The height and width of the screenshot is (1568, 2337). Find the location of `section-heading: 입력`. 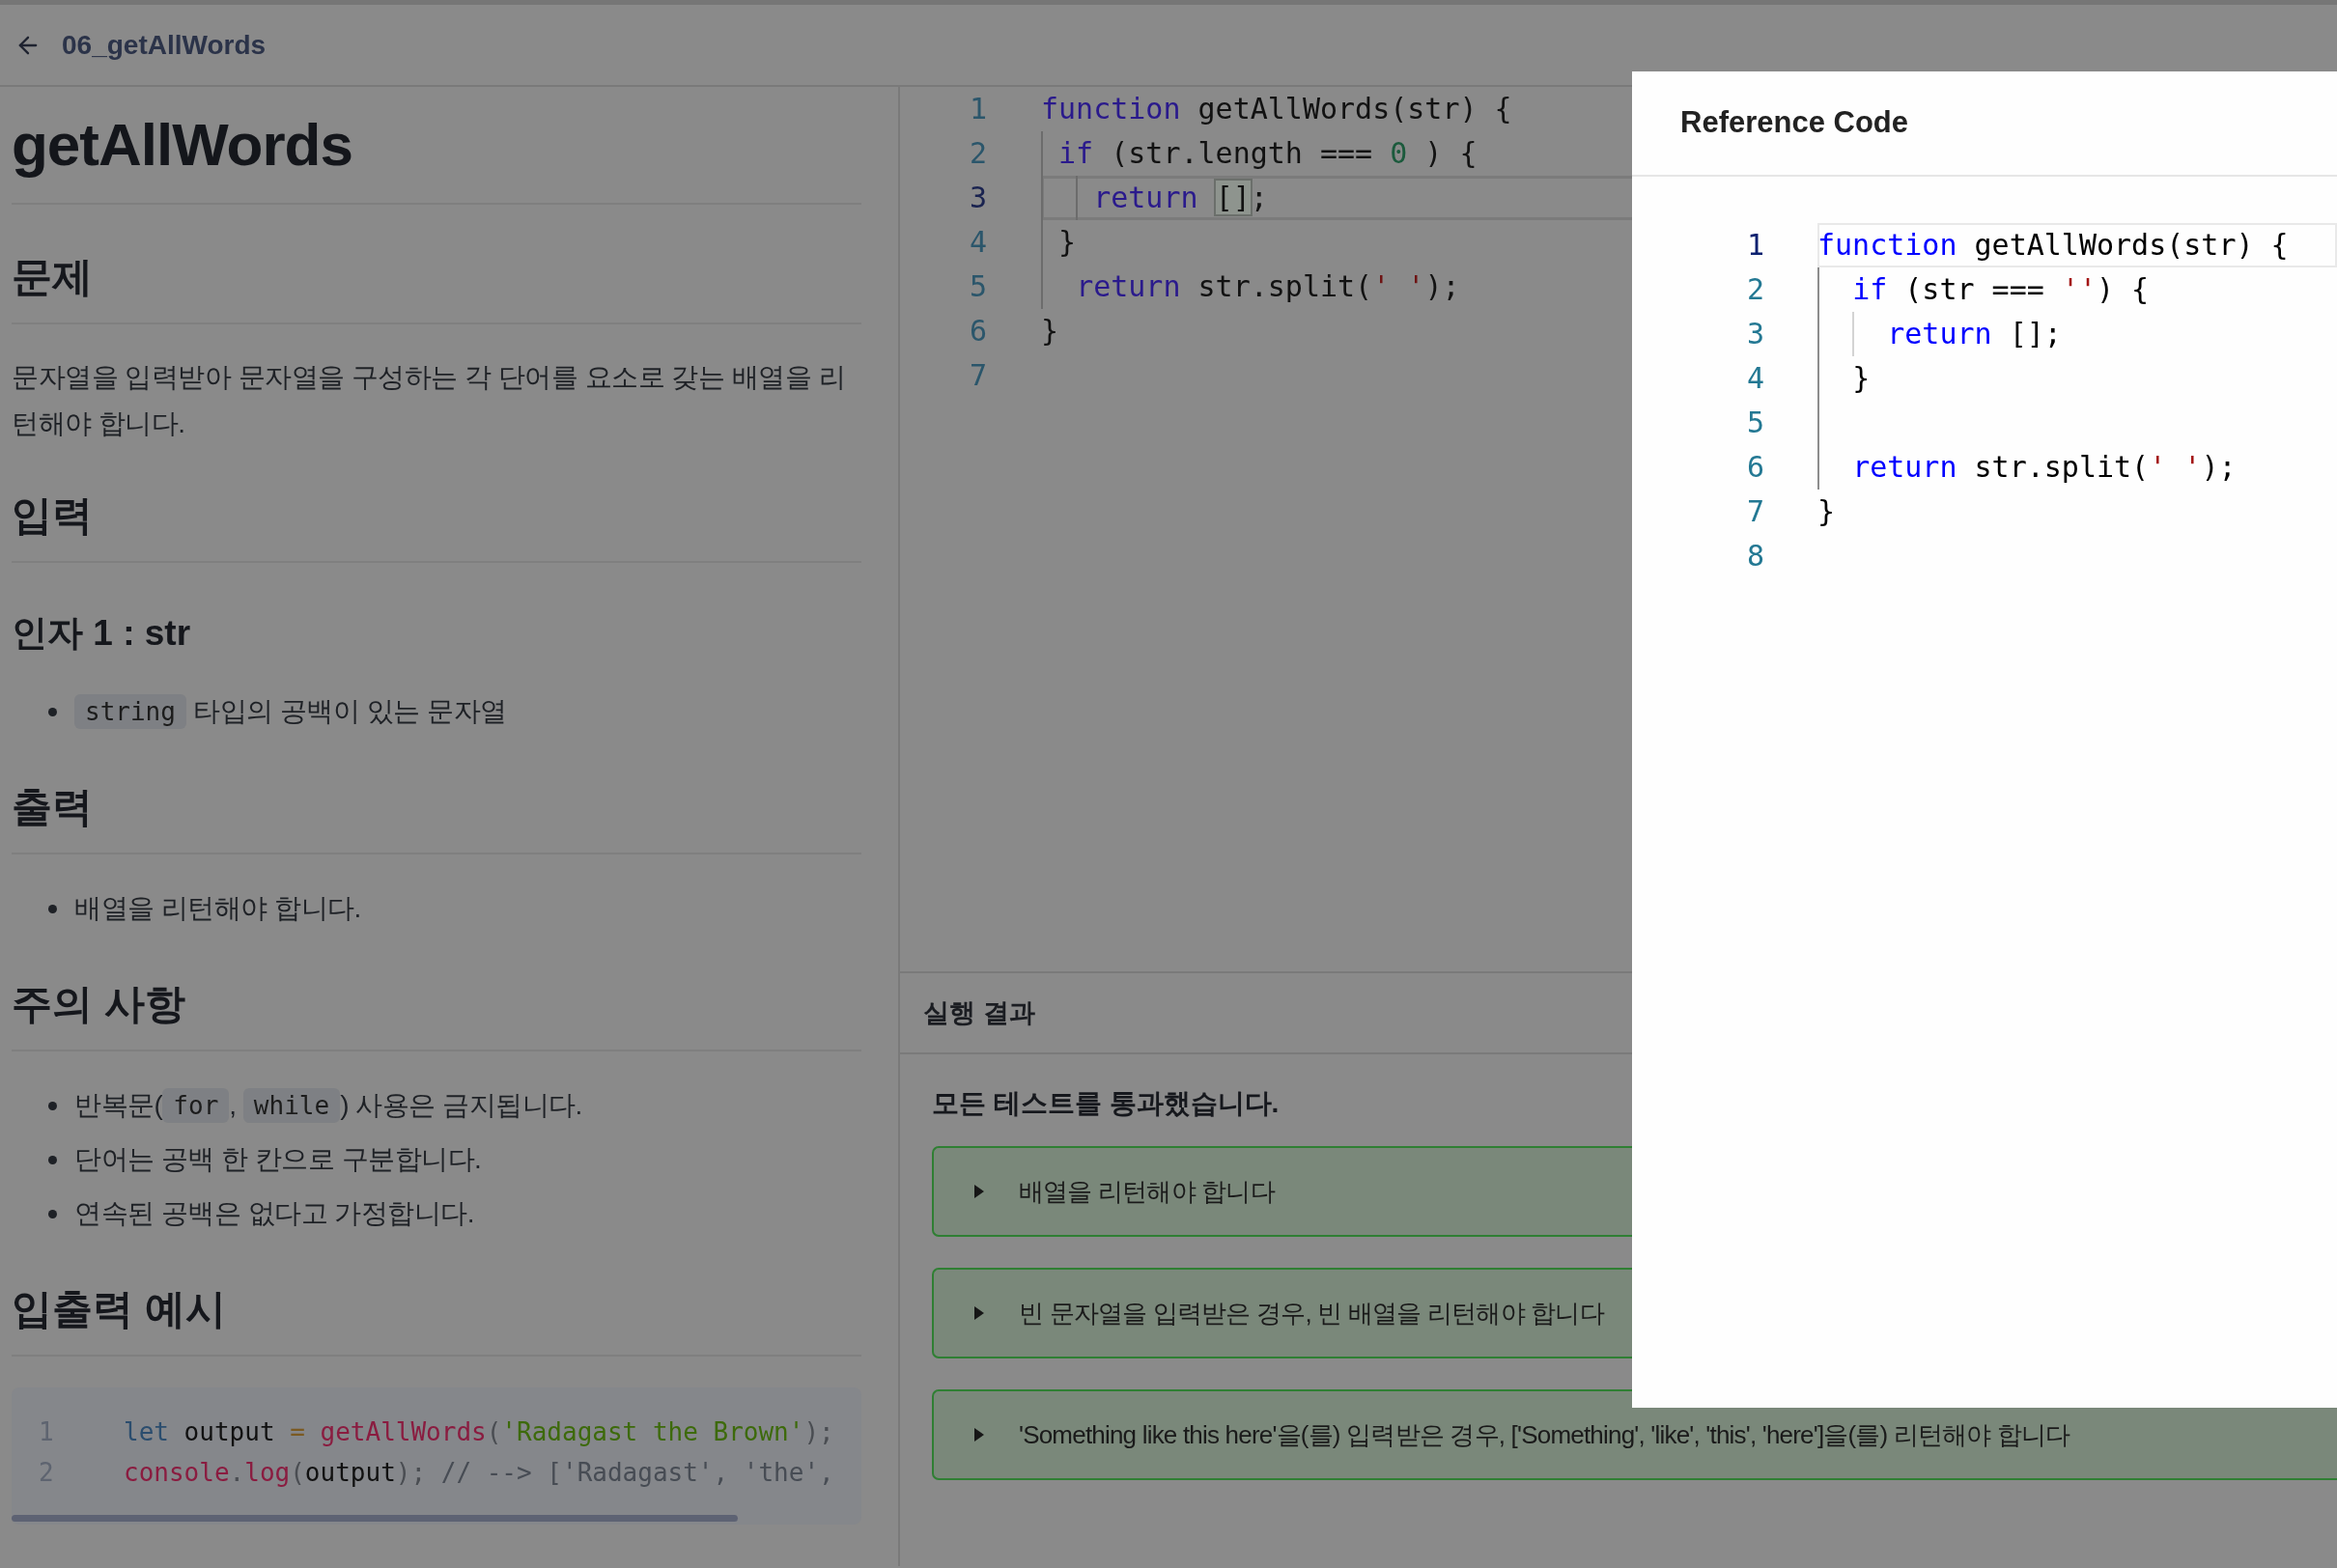

section-heading: 입력 is located at coordinates (437, 526).